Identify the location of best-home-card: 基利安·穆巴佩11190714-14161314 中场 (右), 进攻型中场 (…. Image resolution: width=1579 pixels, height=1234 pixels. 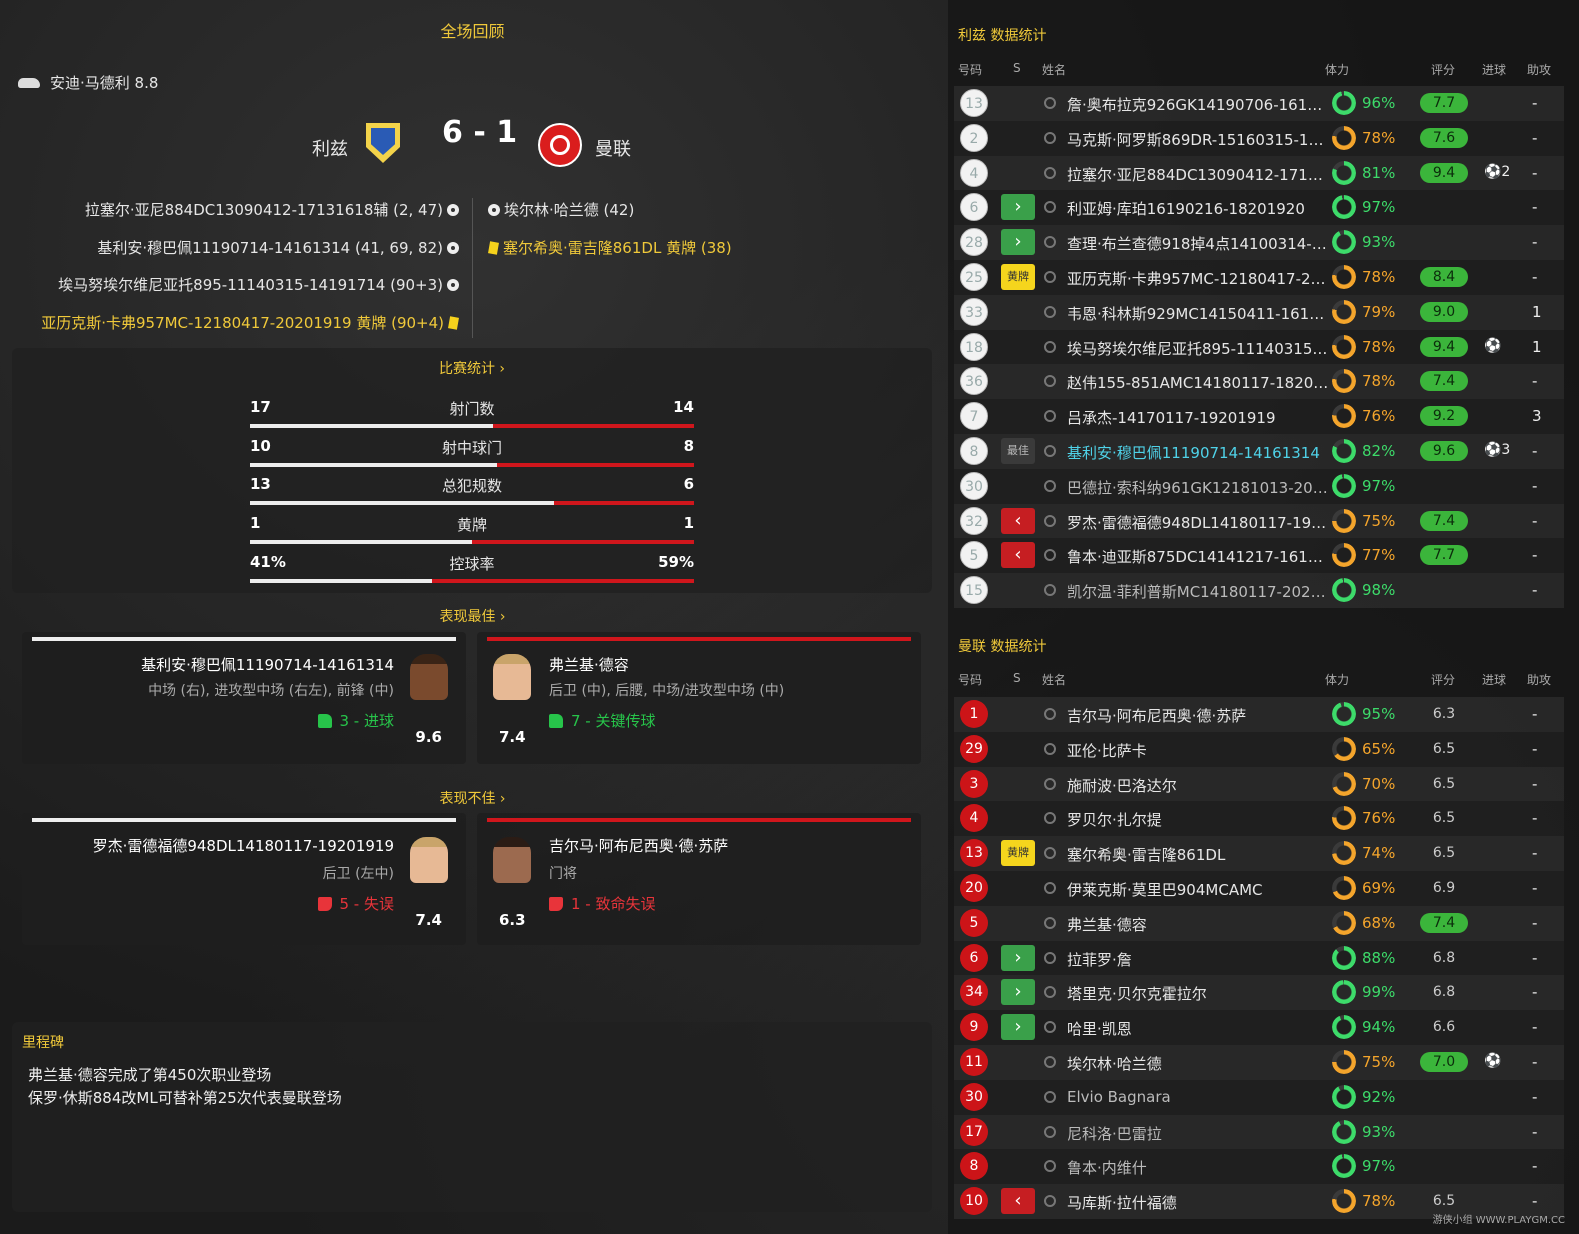
(244, 698).